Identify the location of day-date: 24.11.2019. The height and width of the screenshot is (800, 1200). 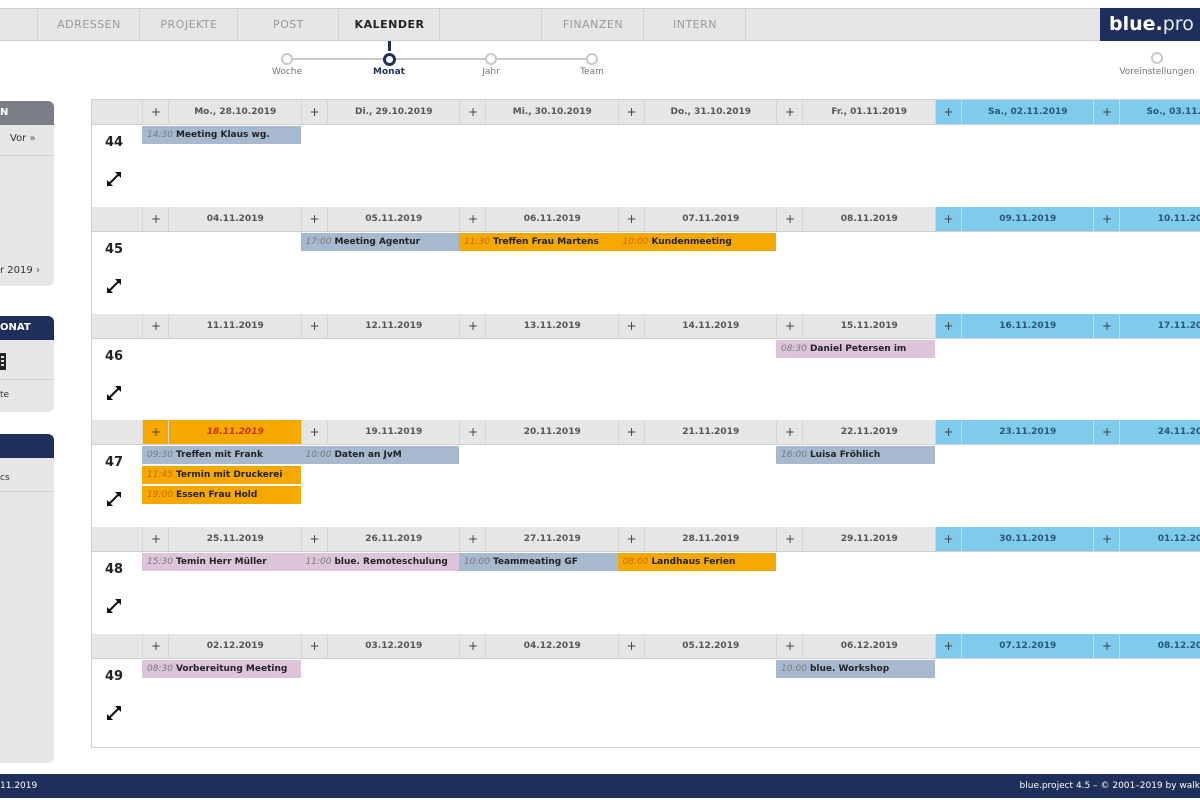
(1159, 432).